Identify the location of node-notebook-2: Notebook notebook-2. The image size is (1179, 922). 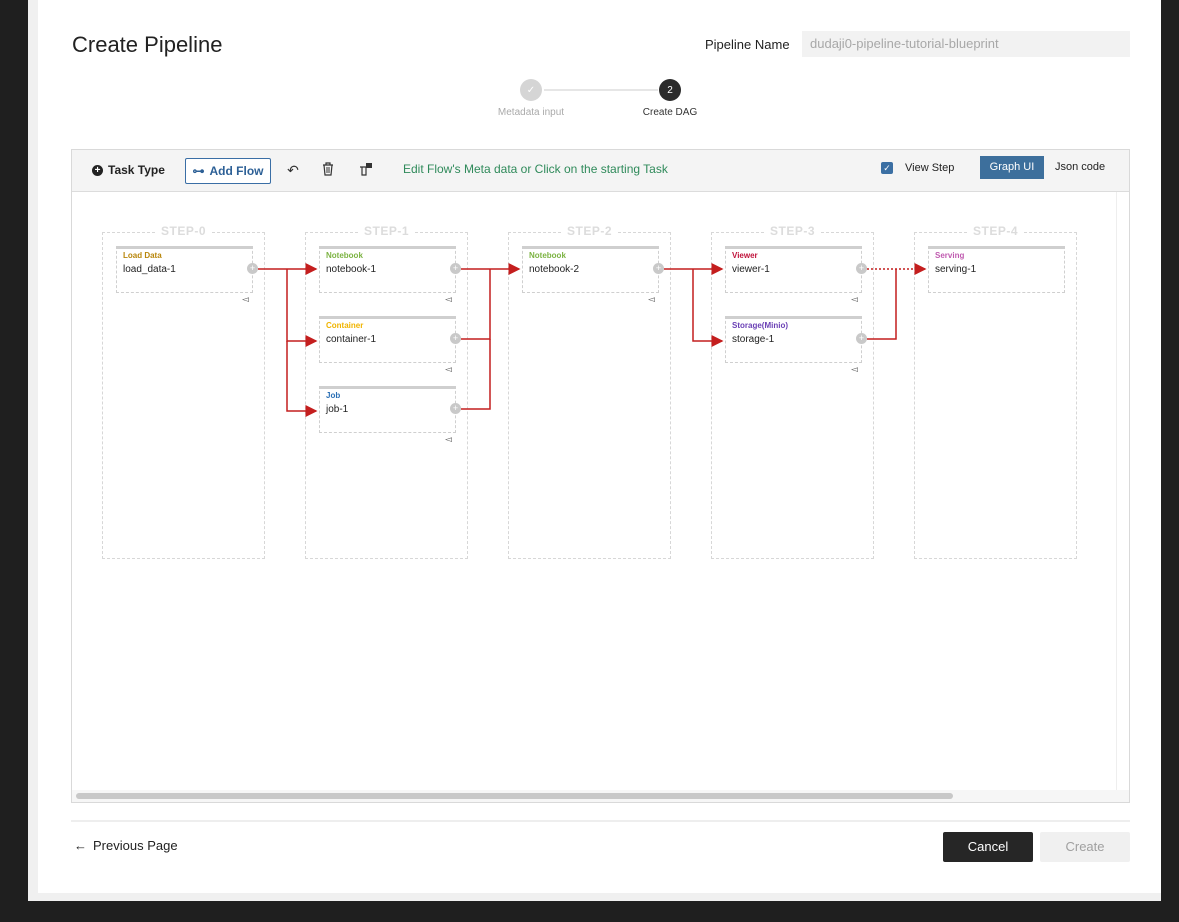
(590, 269).